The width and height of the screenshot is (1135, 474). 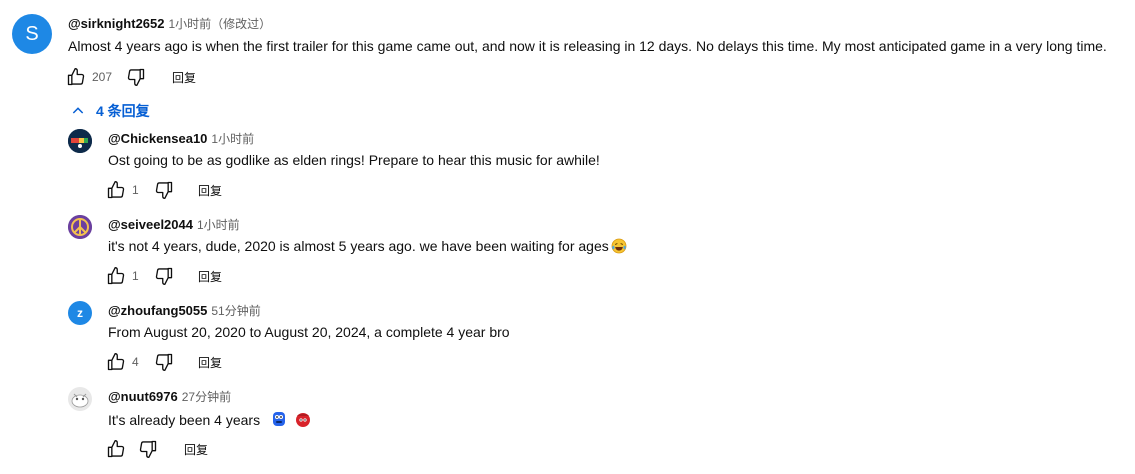 I want to click on reply-header: @seiveel2044 1小时前, so click(x=174, y=224).